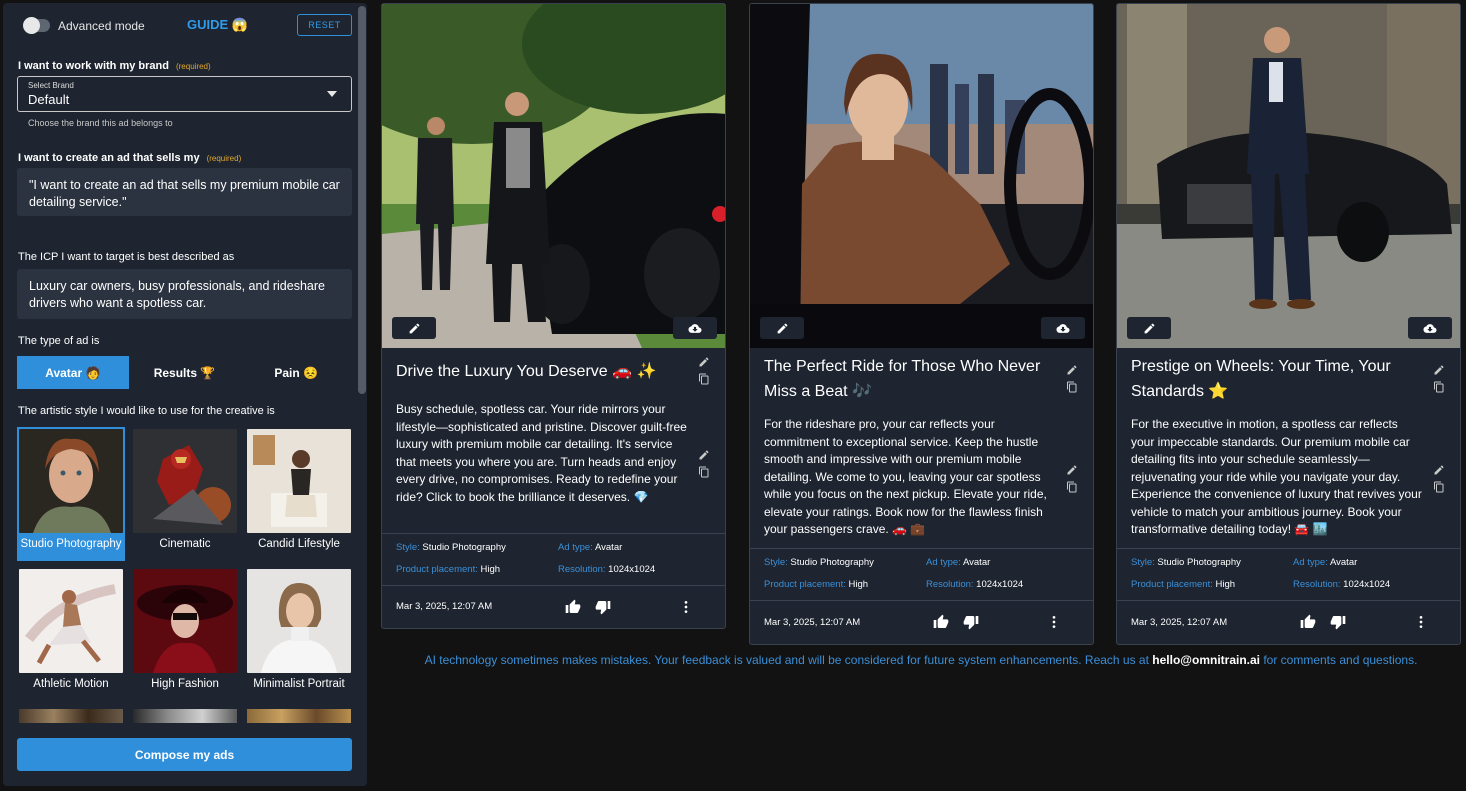 The width and height of the screenshot is (1466, 791). Describe the element at coordinates (185, 634) in the screenshot. I see `style-option-high-fashion: High Fashion` at that location.